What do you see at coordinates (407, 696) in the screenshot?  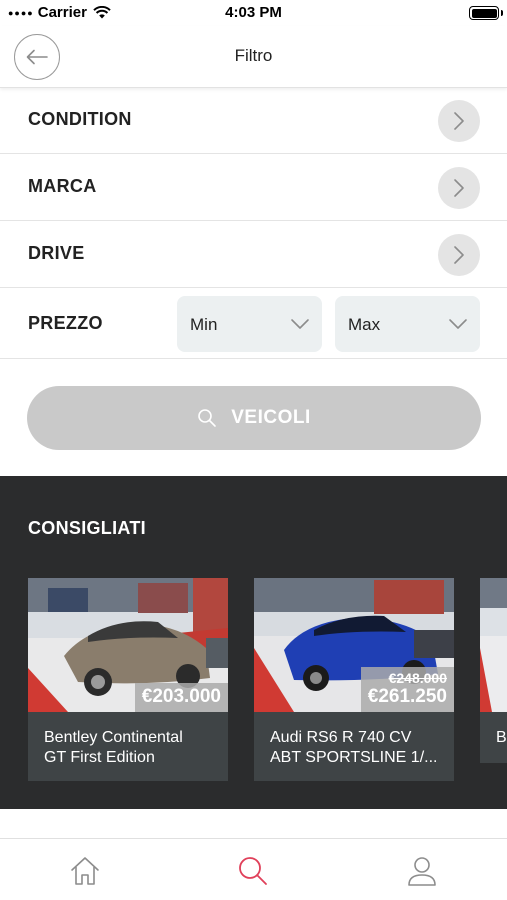 I see `car-price: €261.250` at bounding box center [407, 696].